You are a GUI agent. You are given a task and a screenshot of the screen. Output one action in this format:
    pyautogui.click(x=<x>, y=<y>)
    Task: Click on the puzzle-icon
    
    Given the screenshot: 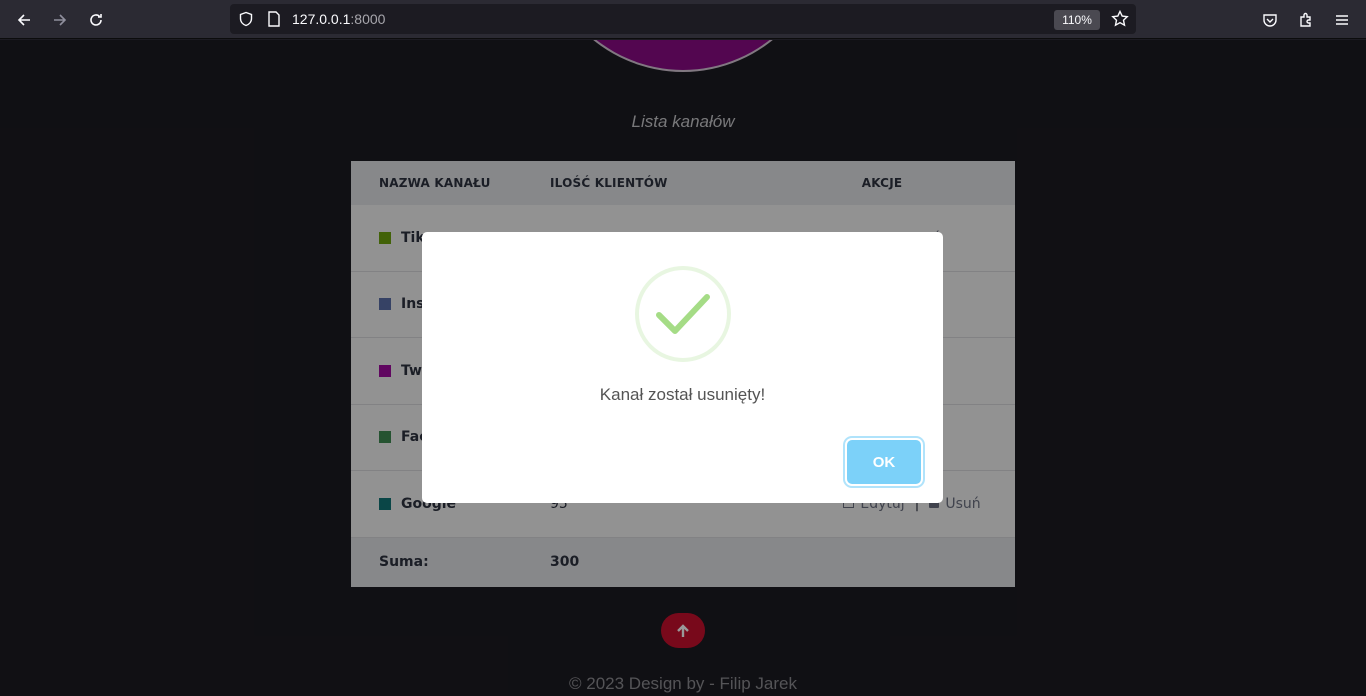 What is the action you would take?
    pyautogui.click(x=1305, y=19)
    